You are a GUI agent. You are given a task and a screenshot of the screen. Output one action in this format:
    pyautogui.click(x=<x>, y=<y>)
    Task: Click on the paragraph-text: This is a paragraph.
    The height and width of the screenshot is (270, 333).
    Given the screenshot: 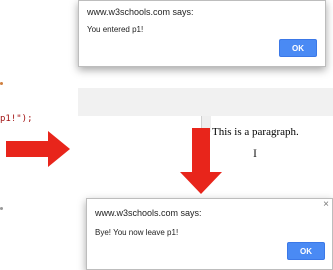 What is the action you would take?
    pyautogui.click(x=255, y=132)
    